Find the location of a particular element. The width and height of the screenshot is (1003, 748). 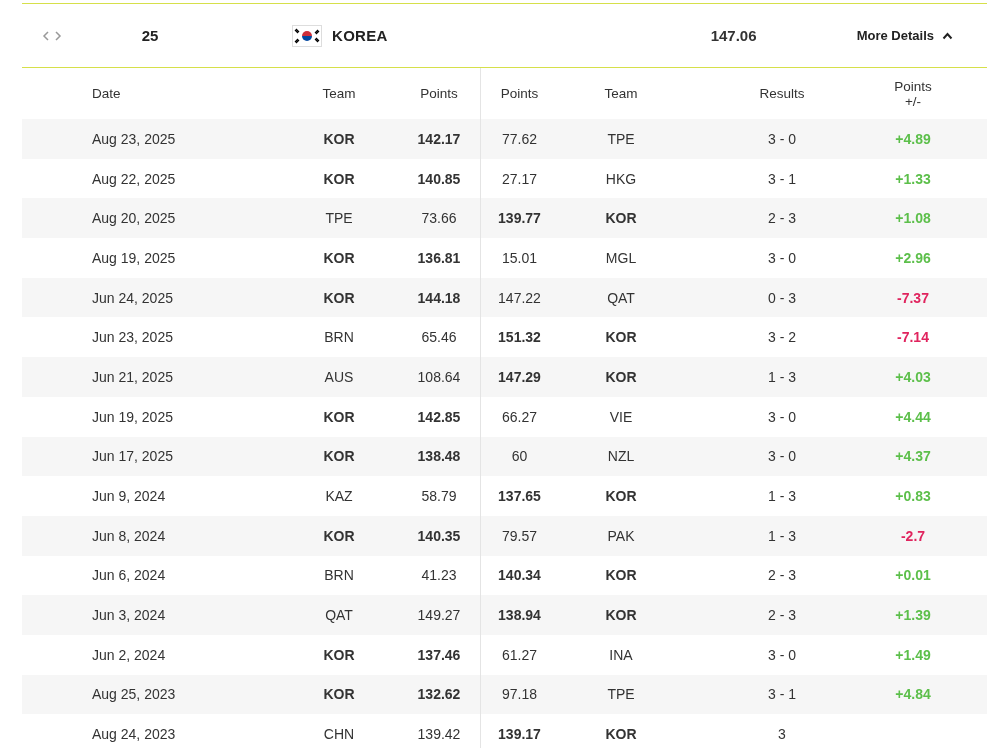

team-cell-text: QAT is located at coordinates (339, 616).